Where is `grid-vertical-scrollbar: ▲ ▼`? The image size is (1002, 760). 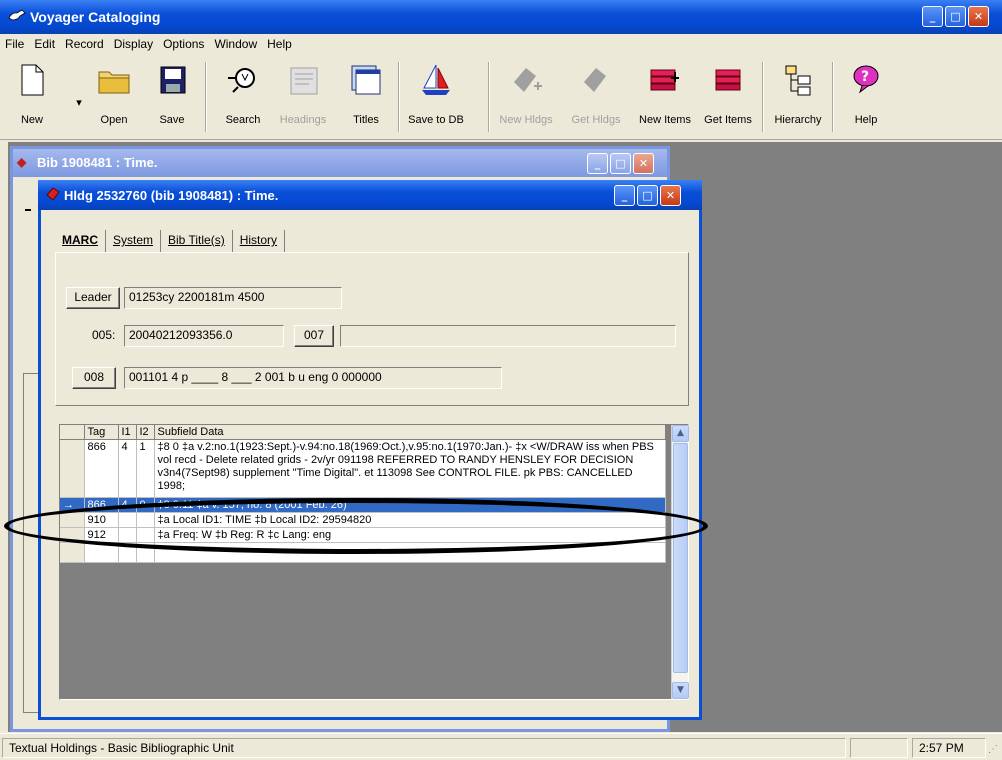
grid-vertical-scrollbar: ▲ ▼ is located at coordinates (680, 562).